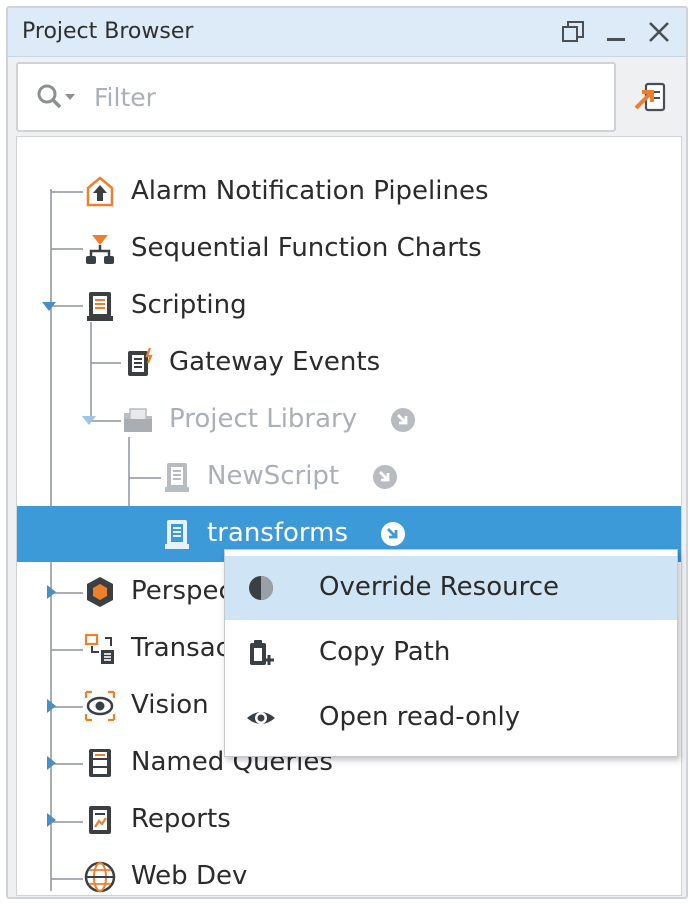 This screenshot has height=905, width=697. I want to click on menu-item-override-resource: Override Resource, so click(451, 588).